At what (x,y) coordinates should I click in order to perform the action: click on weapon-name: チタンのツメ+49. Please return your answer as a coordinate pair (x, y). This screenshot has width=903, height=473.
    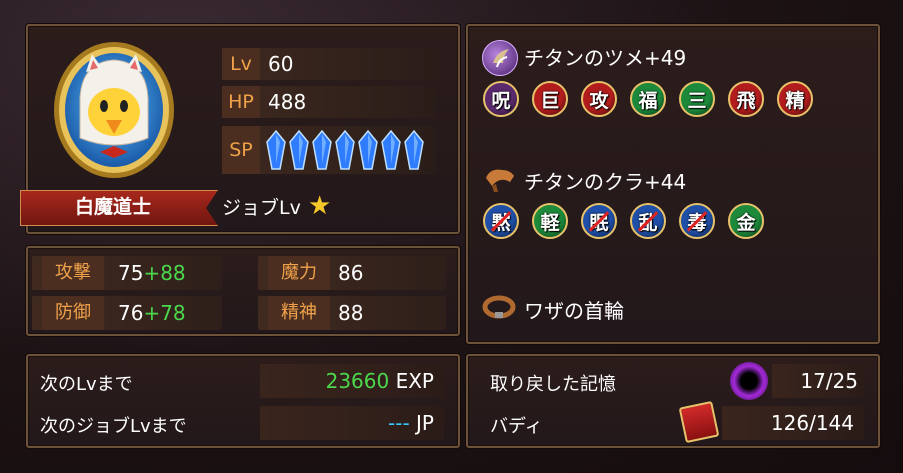
    Looking at the image, I should click on (605, 56).